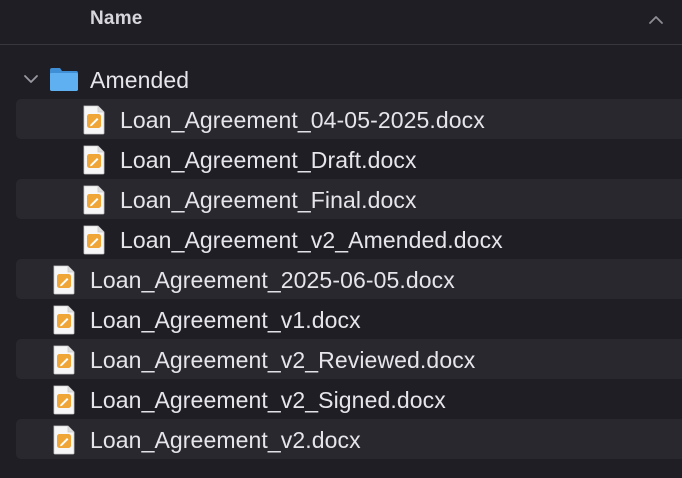 The width and height of the screenshot is (682, 478). What do you see at coordinates (116, 19) in the screenshot?
I see `name-column-header: Name` at bounding box center [116, 19].